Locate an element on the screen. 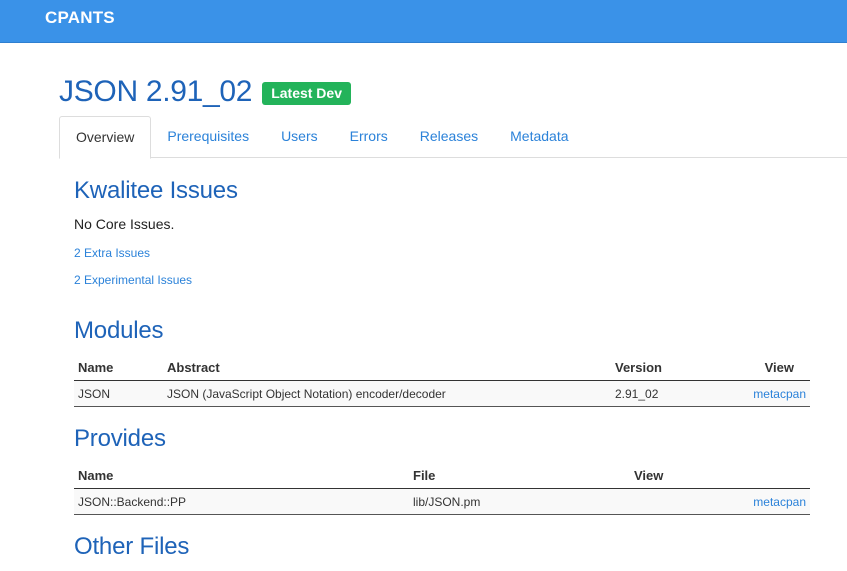  provided-file: lib/JSON.pm is located at coordinates (447, 502).